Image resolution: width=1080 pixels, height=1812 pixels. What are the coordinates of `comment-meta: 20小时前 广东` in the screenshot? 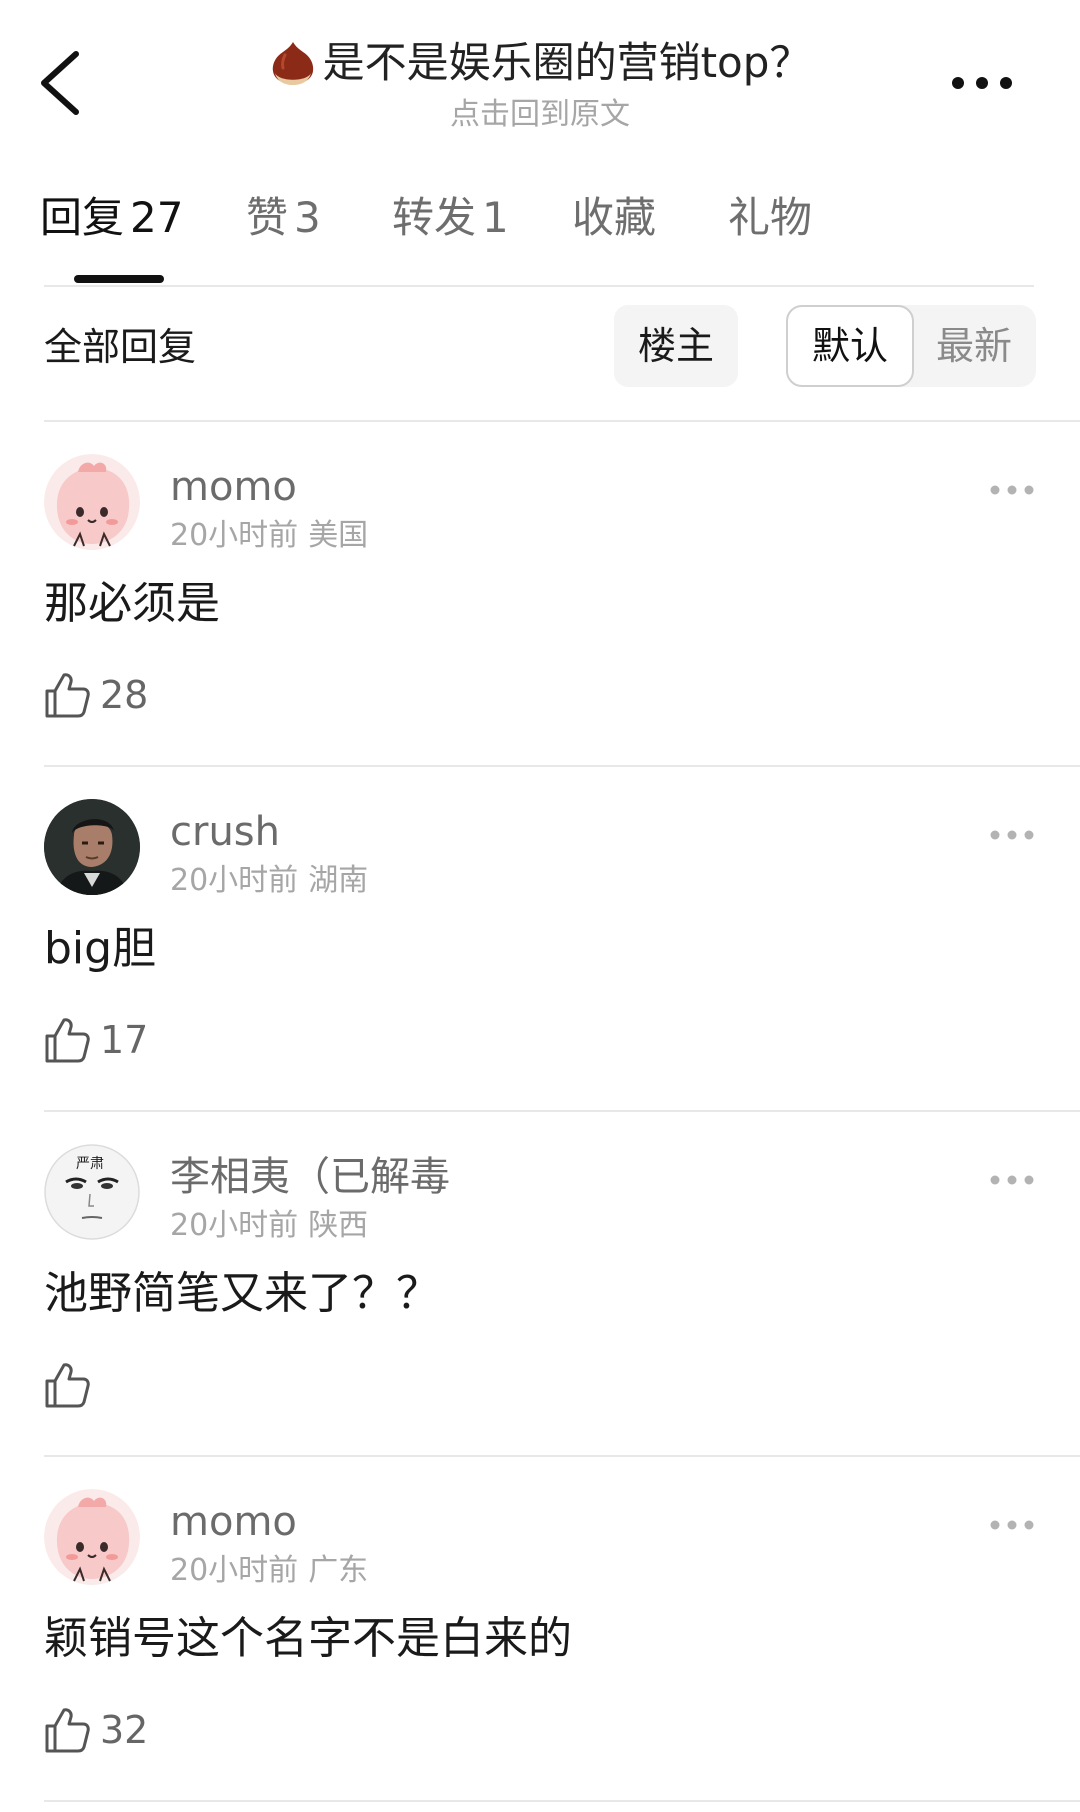 It's located at (269, 1571).